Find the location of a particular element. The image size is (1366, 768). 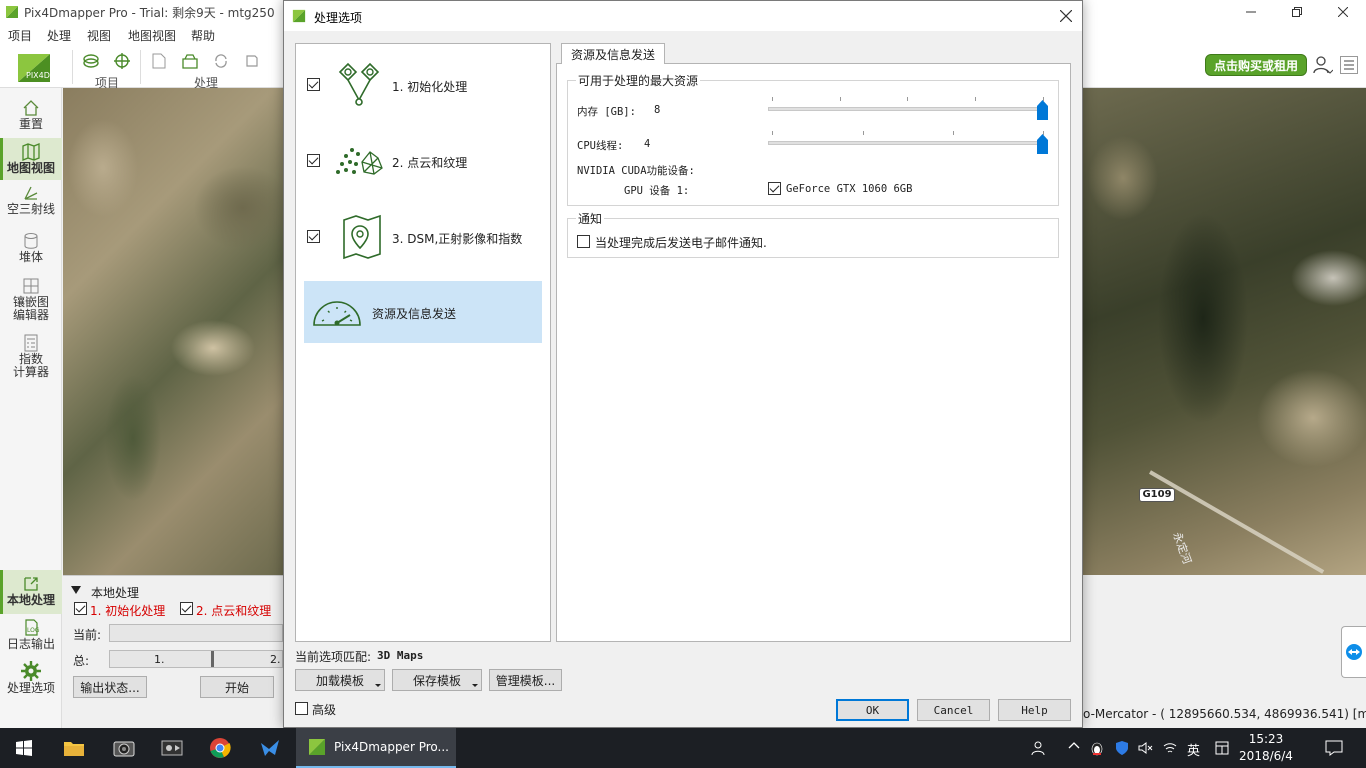

memory-slider is located at coordinates (910, 108).